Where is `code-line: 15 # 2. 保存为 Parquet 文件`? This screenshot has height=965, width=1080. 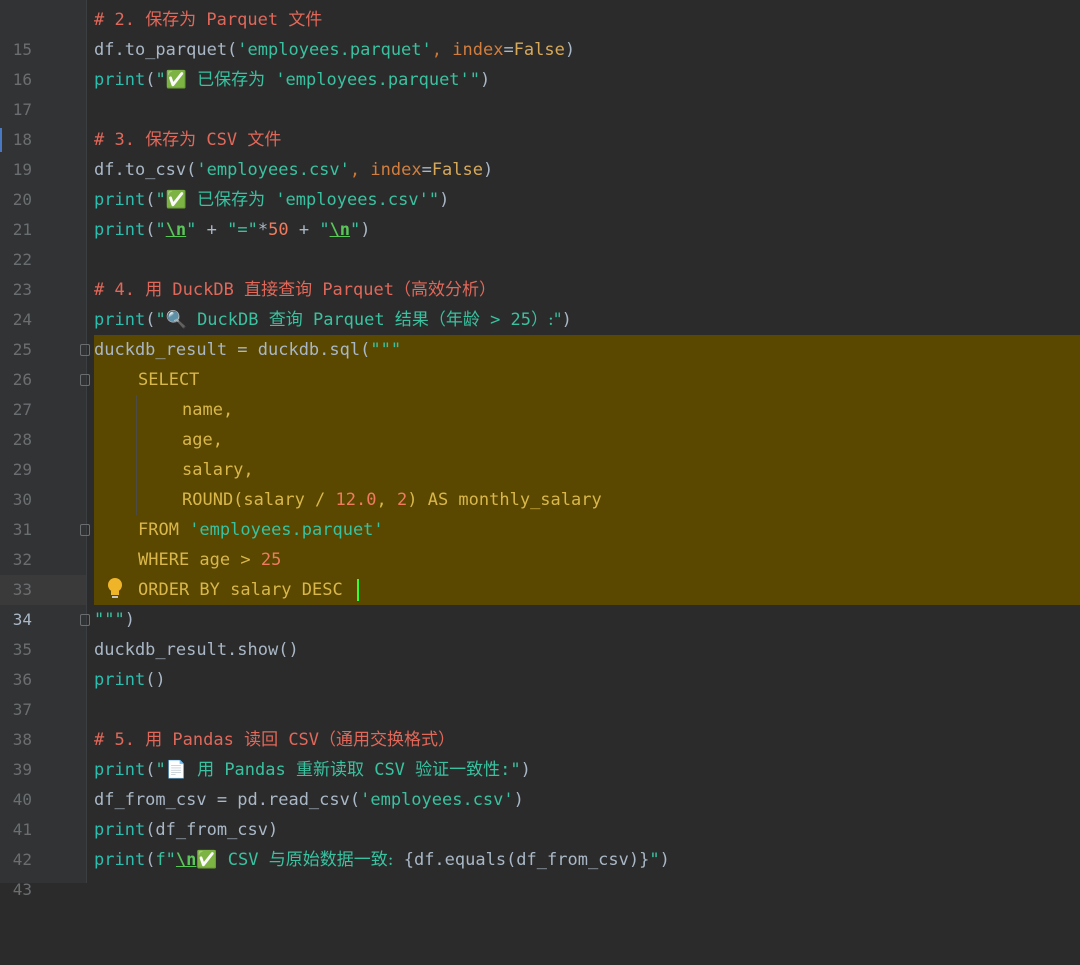 code-line: 15 # 2. 保存为 Parquet 文件 is located at coordinates (540, 32).